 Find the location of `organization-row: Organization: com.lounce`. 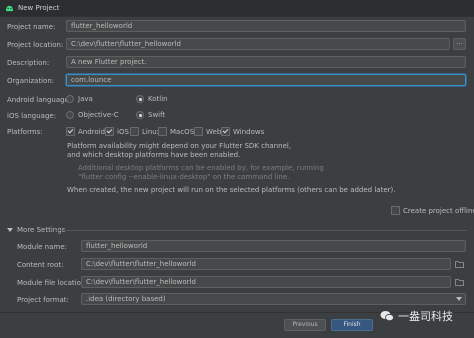

organization-row: Organization: com.lounce is located at coordinates (237, 81).